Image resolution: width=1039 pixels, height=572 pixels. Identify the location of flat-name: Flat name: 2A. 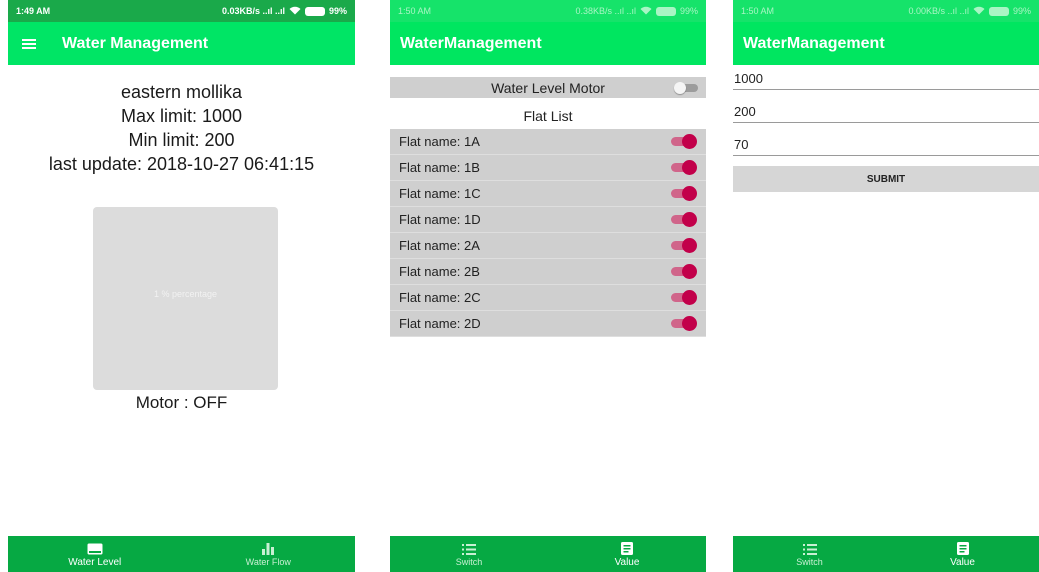
(439, 245).